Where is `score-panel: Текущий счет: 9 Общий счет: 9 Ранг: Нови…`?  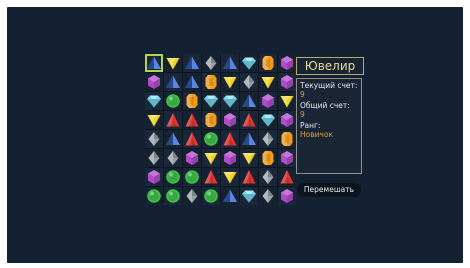
score-panel: Текущий счет: 9 Общий счет: 9 Ранг: Нови… is located at coordinates (329, 126).